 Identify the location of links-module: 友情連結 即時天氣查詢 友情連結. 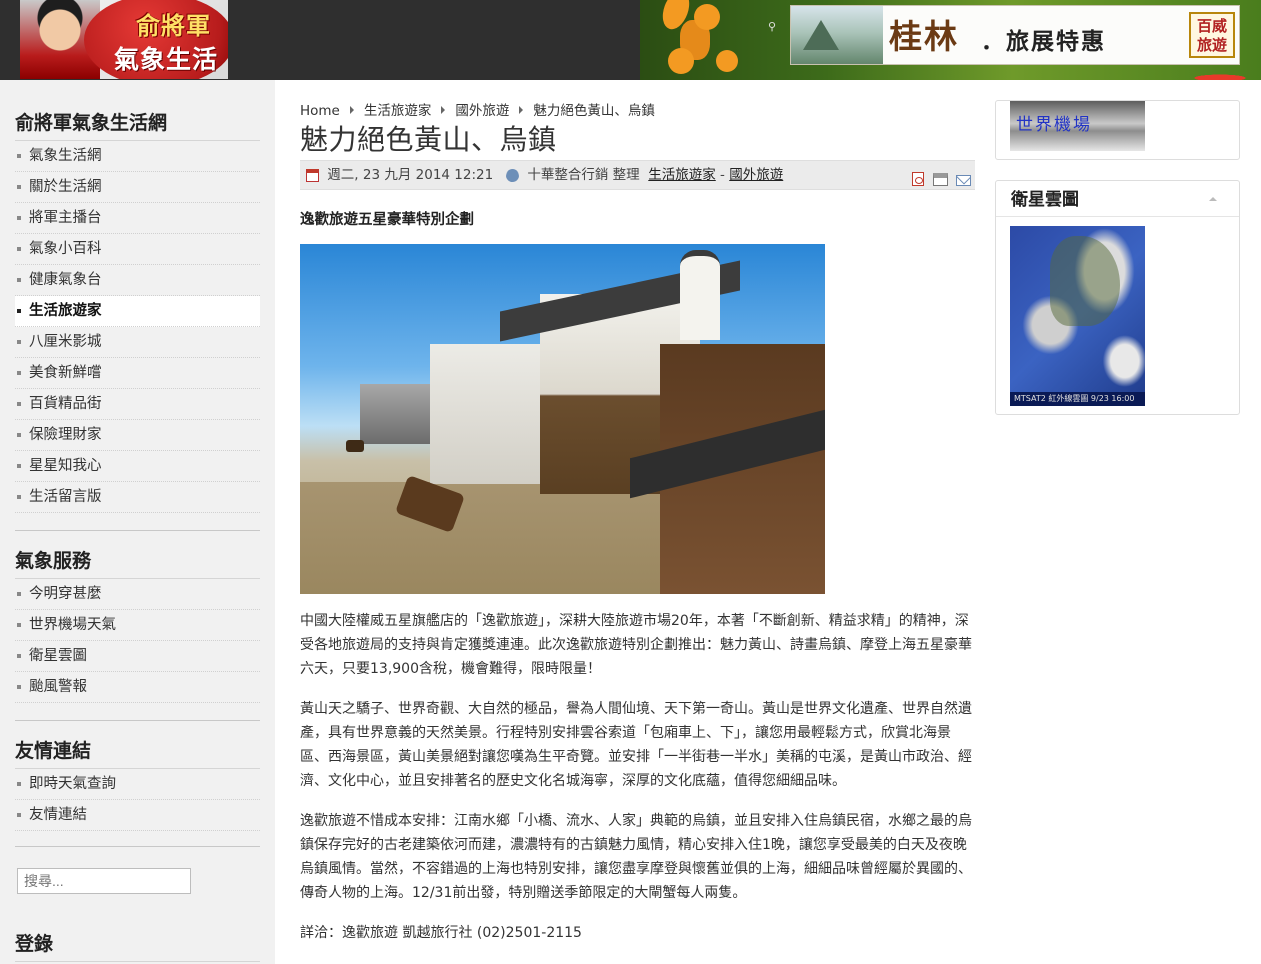
(137, 782).